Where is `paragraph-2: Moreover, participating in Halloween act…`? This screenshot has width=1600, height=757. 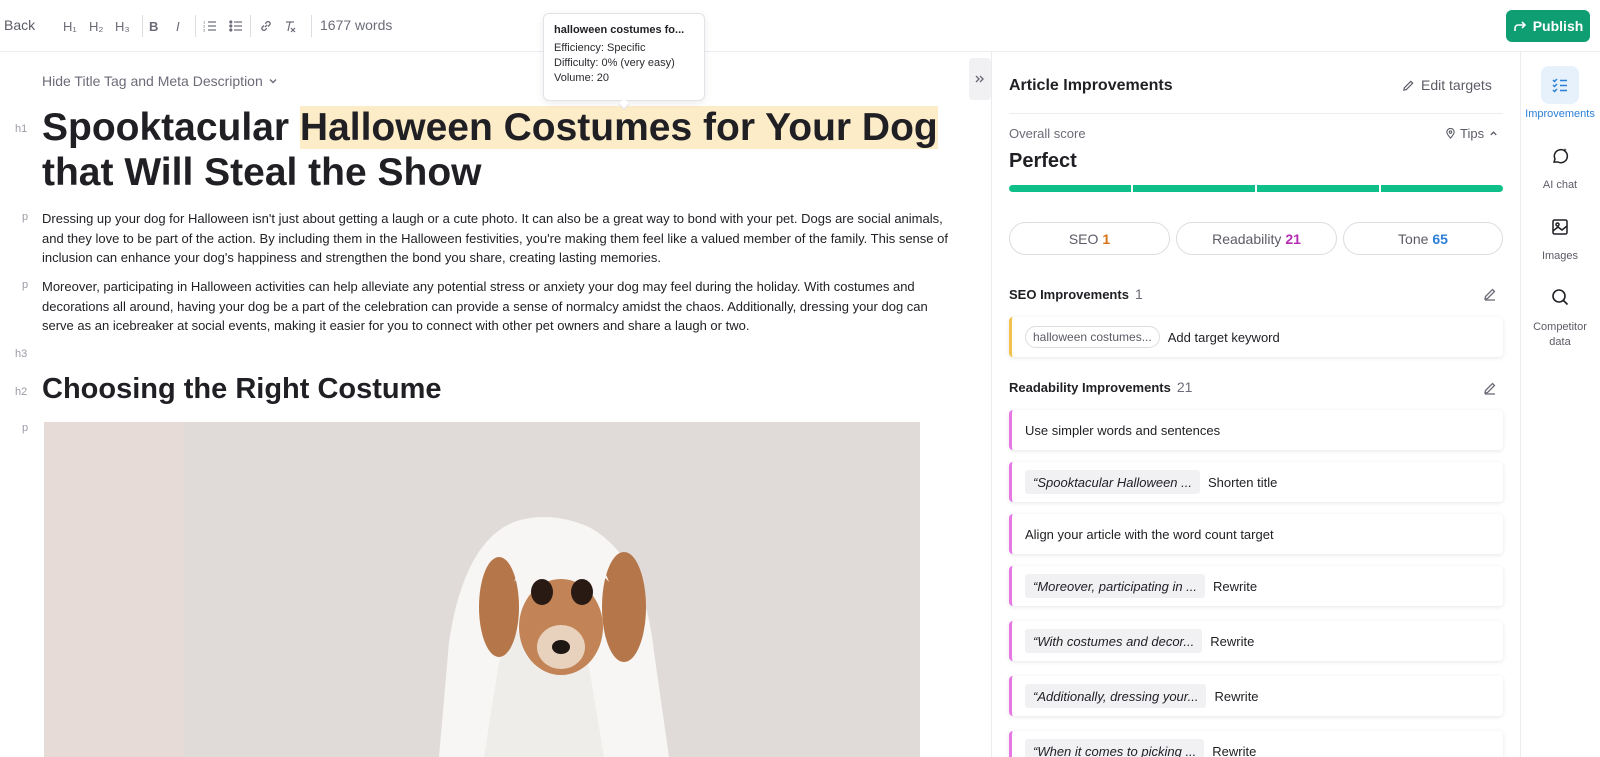 paragraph-2: Moreover, participating in Halloween act… is located at coordinates (501, 306).